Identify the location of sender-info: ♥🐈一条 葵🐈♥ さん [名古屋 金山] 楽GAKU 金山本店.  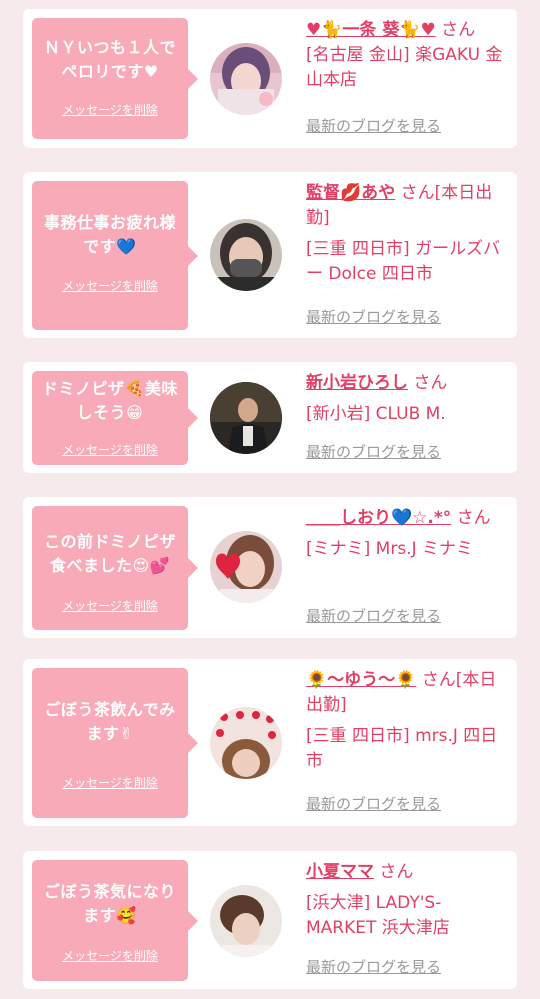
(408, 55).